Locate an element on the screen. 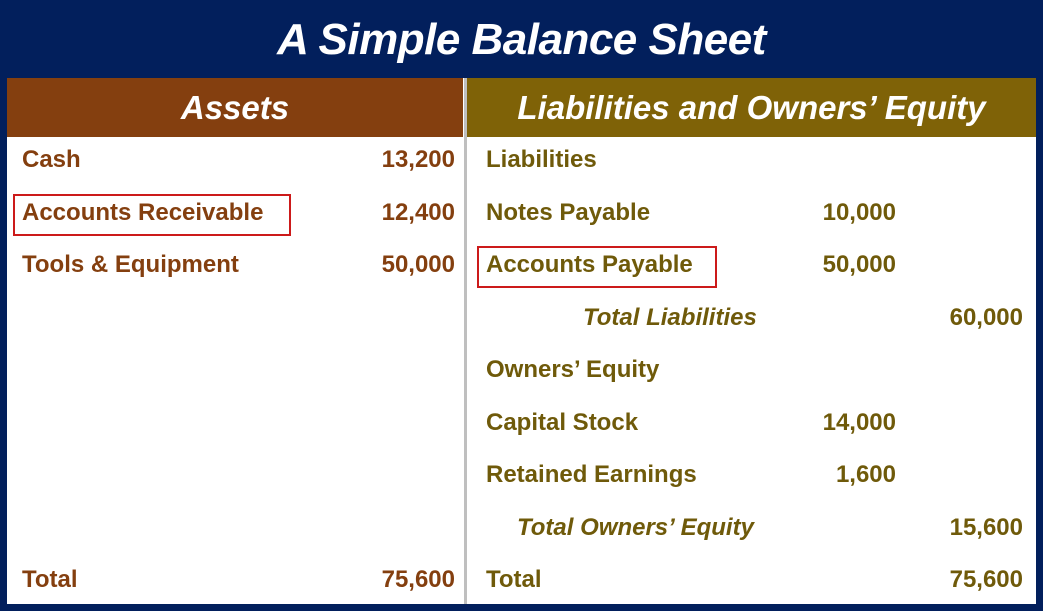 Image resolution: width=1043 pixels, height=611 pixels. assets-header: Assets is located at coordinates (235, 107).